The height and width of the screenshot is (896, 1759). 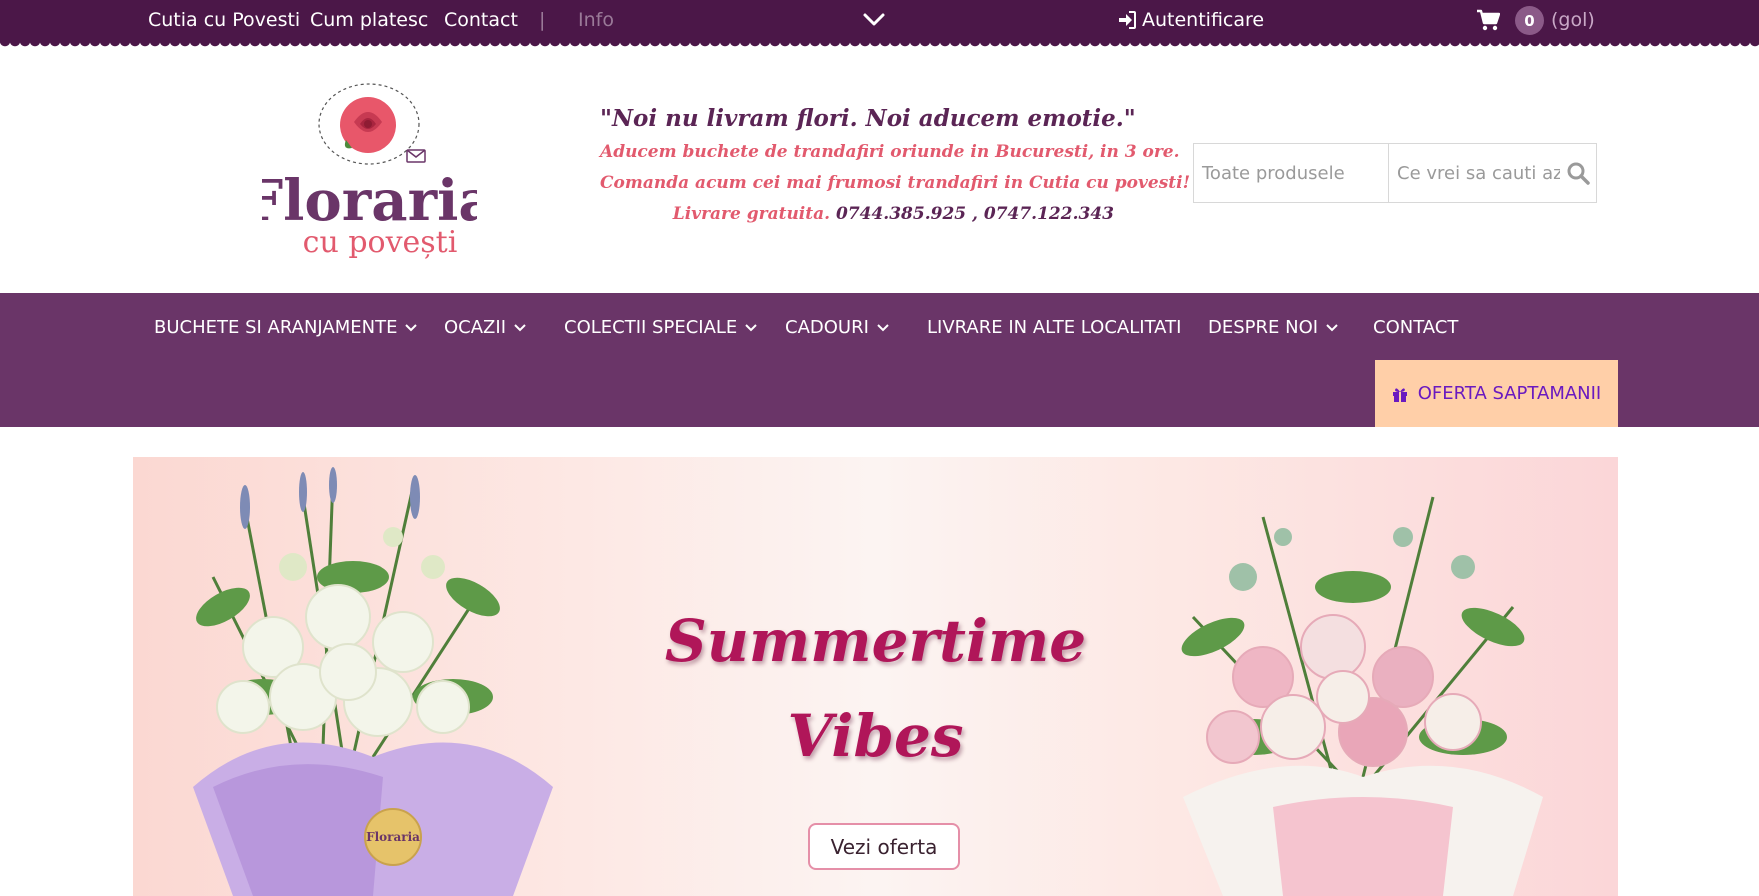 I want to click on cart-empty-label: (gol), so click(x=1573, y=20).